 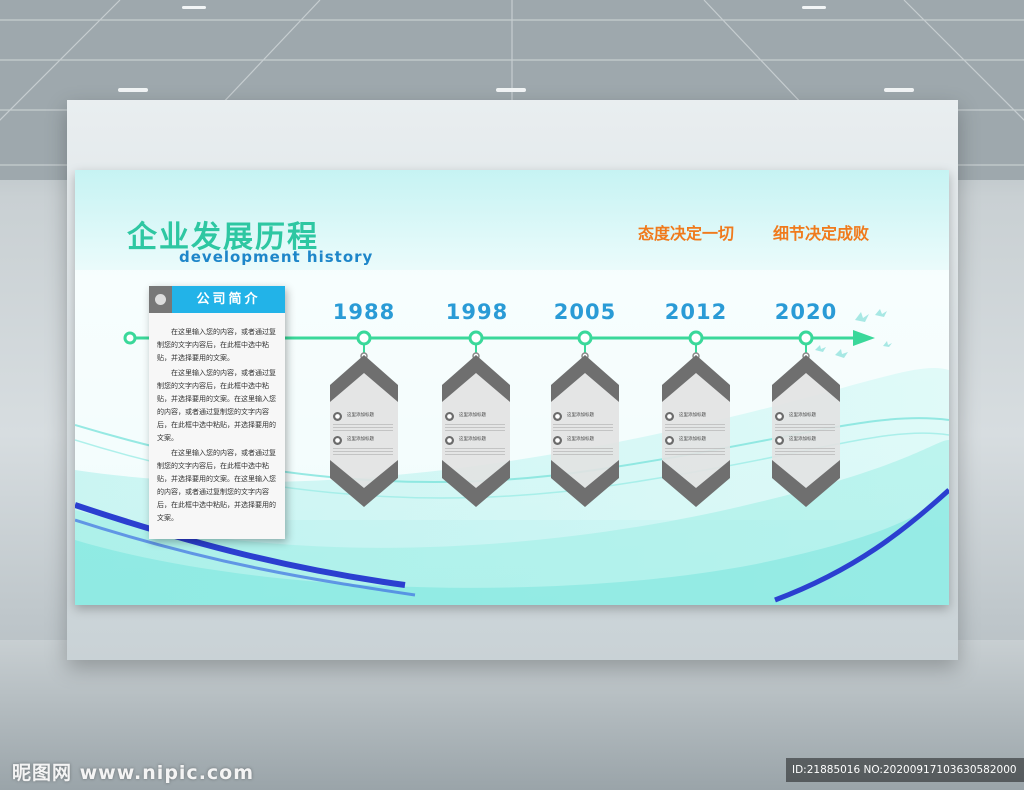 I want to click on page-subtitle: development history, so click(x=276, y=257).